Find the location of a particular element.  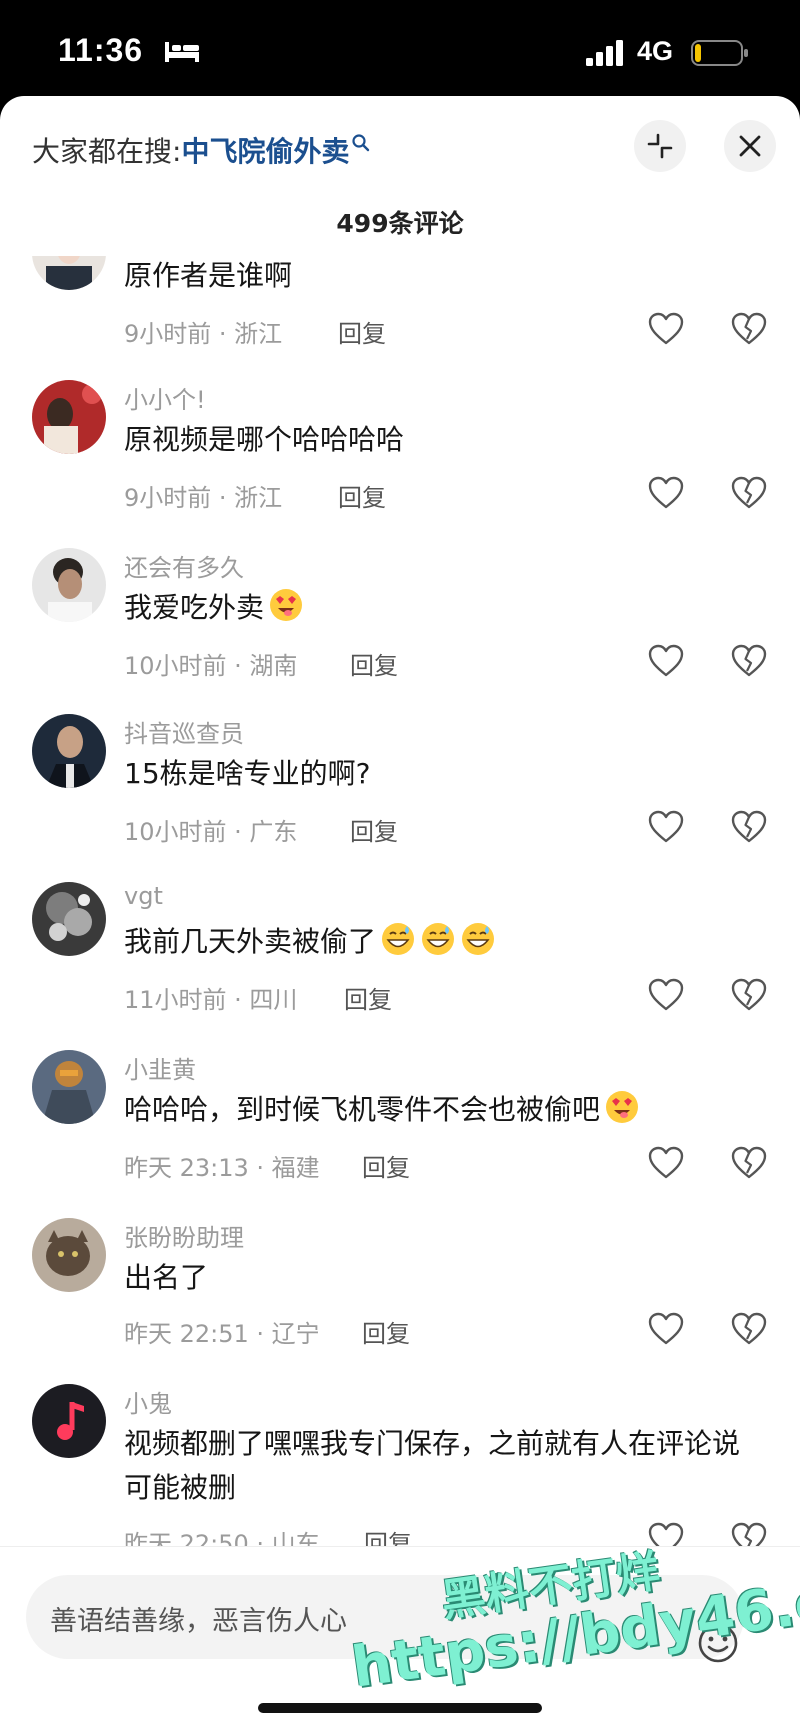

comment-text: 视频都删了嘿嘿我专门保存，之前就有人在评论说可能被删 is located at coordinates (432, 1465).